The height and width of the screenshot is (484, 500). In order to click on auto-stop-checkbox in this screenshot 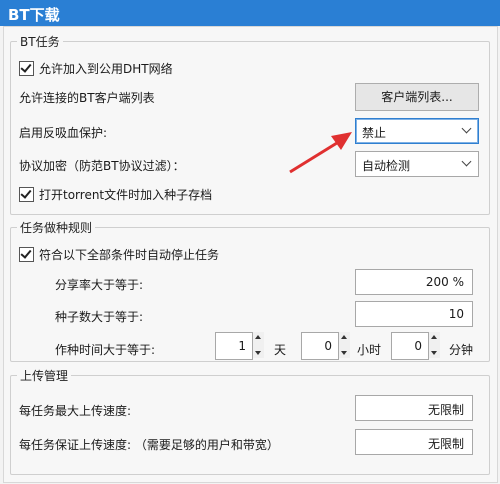, I will do `click(26, 254)`.